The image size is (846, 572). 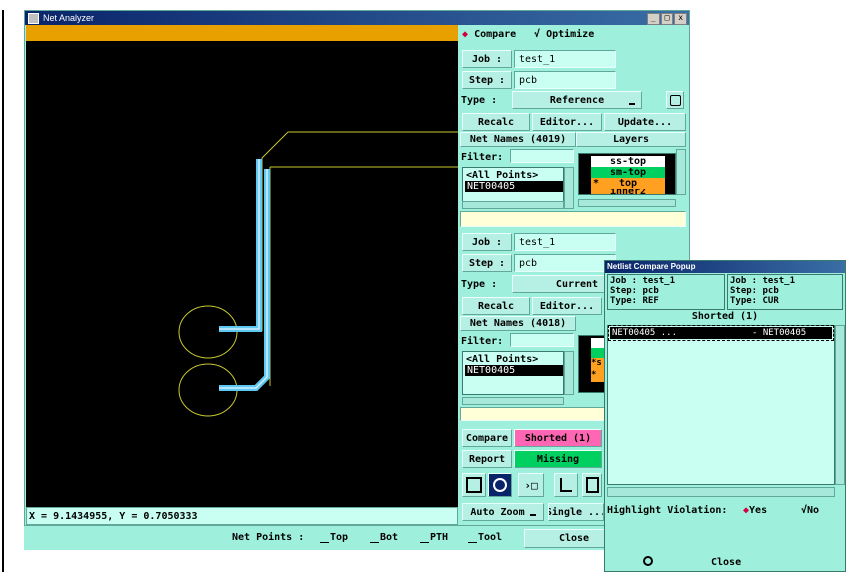 What do you see at coordinates (474, 485) in the screenshot?
I see `home-view-button` at bounding box center [474, 485].